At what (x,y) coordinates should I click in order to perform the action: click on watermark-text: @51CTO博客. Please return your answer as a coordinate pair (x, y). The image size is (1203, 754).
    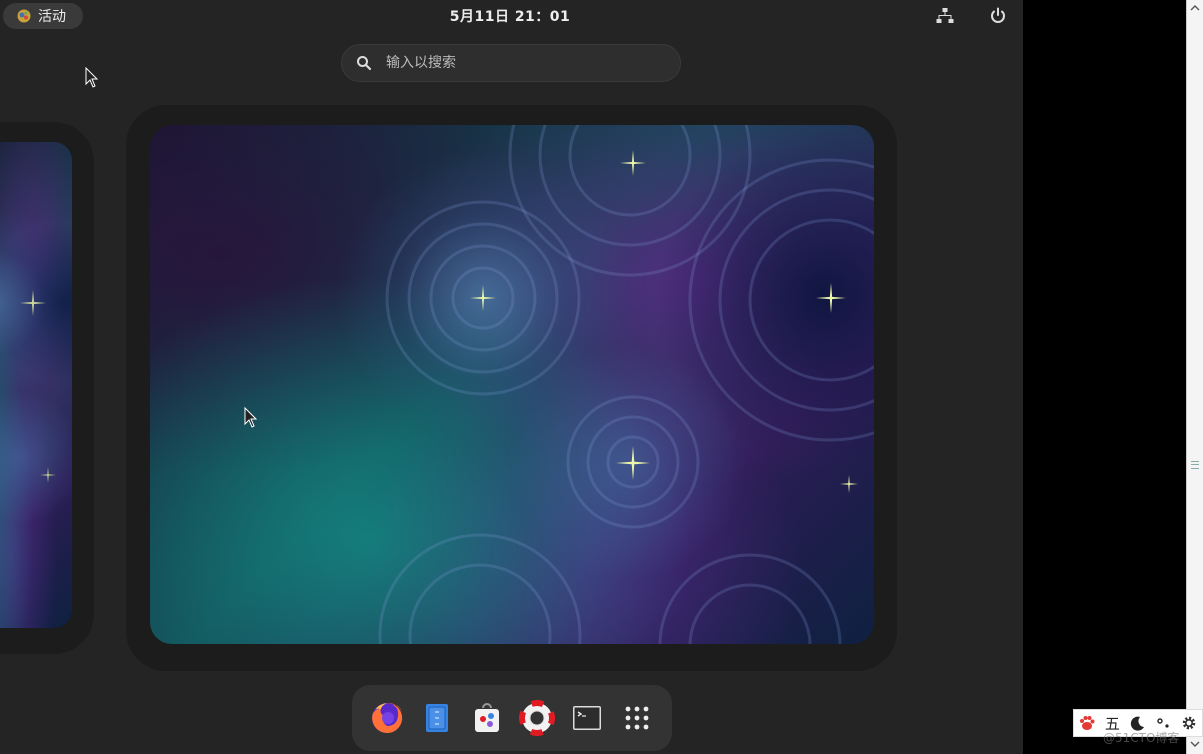
    Looking at the image, I should click on (1141, 738).